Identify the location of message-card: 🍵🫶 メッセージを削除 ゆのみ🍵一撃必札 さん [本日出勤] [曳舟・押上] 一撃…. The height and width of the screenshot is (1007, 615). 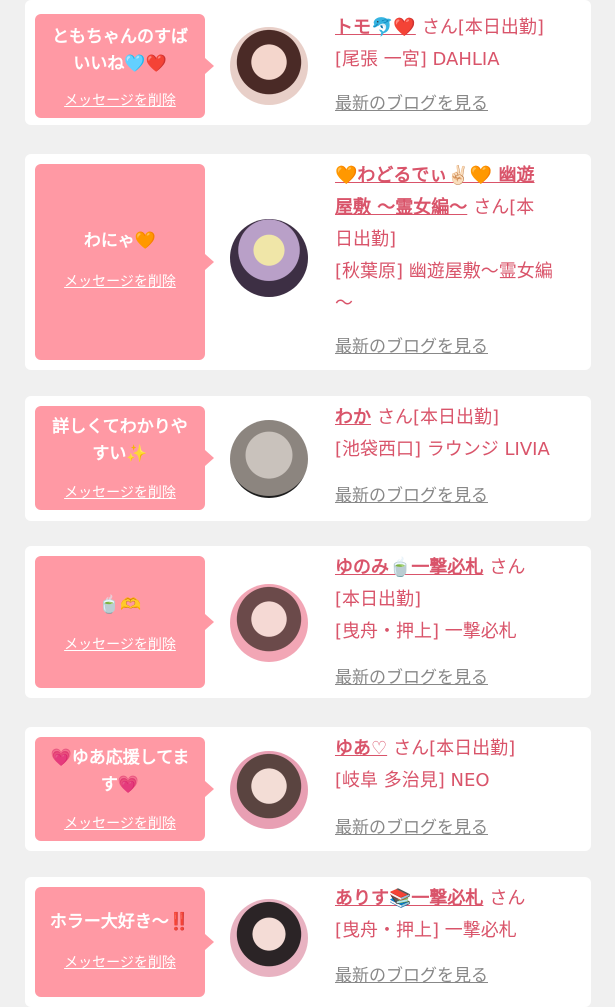
(308, 622).